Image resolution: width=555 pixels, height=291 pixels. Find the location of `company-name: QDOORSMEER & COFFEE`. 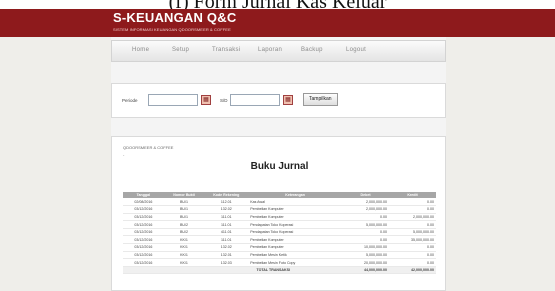

company-name: QDOORSMEER & COFFEE is located at coordinates (148, 147).